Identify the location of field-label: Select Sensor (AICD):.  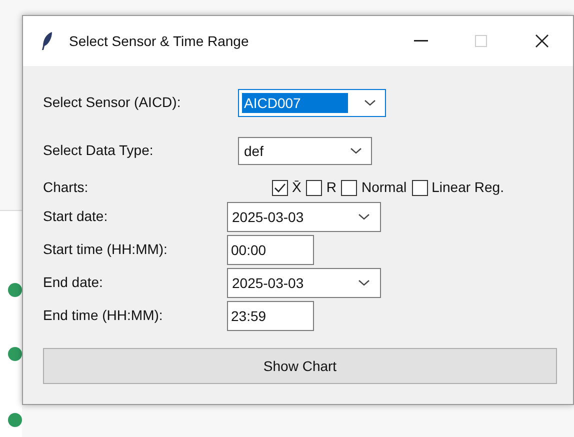
(112, 102).